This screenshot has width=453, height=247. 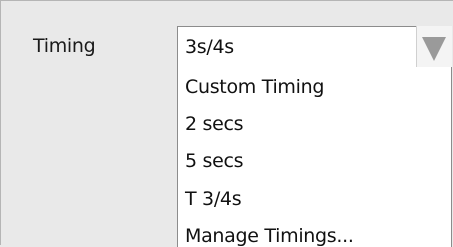 What do you see at coordinates (214, 124) in the screenshot?
I see `timing-option-2-secs: 2 secs` at bounding box center [214, 124].